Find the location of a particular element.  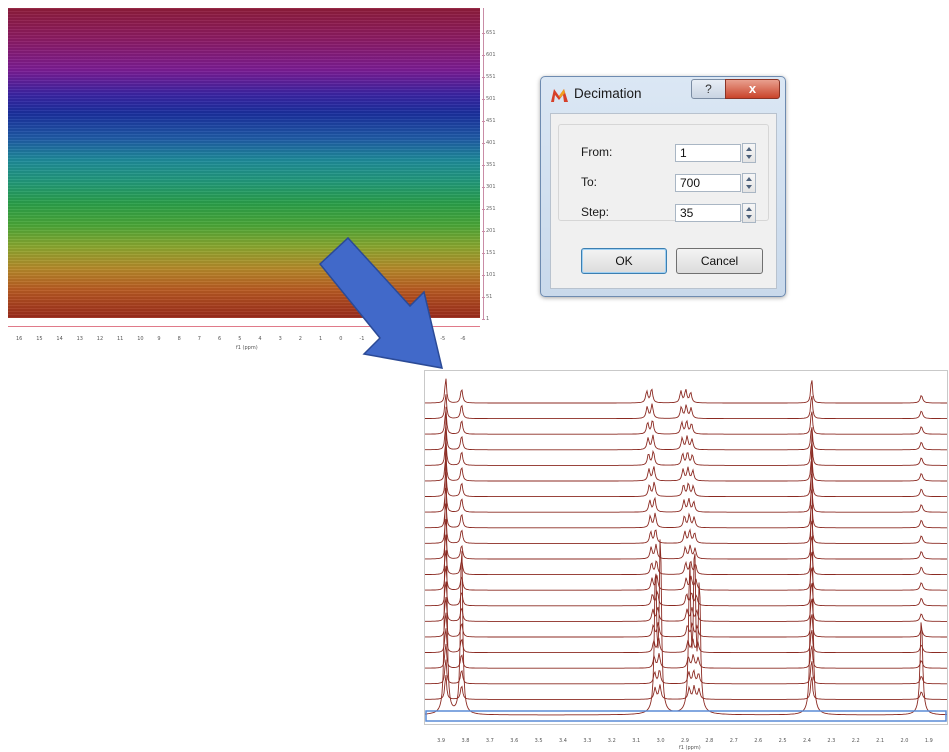

ppm-tick-label: 2.9 is located at coordinates (685, 741).